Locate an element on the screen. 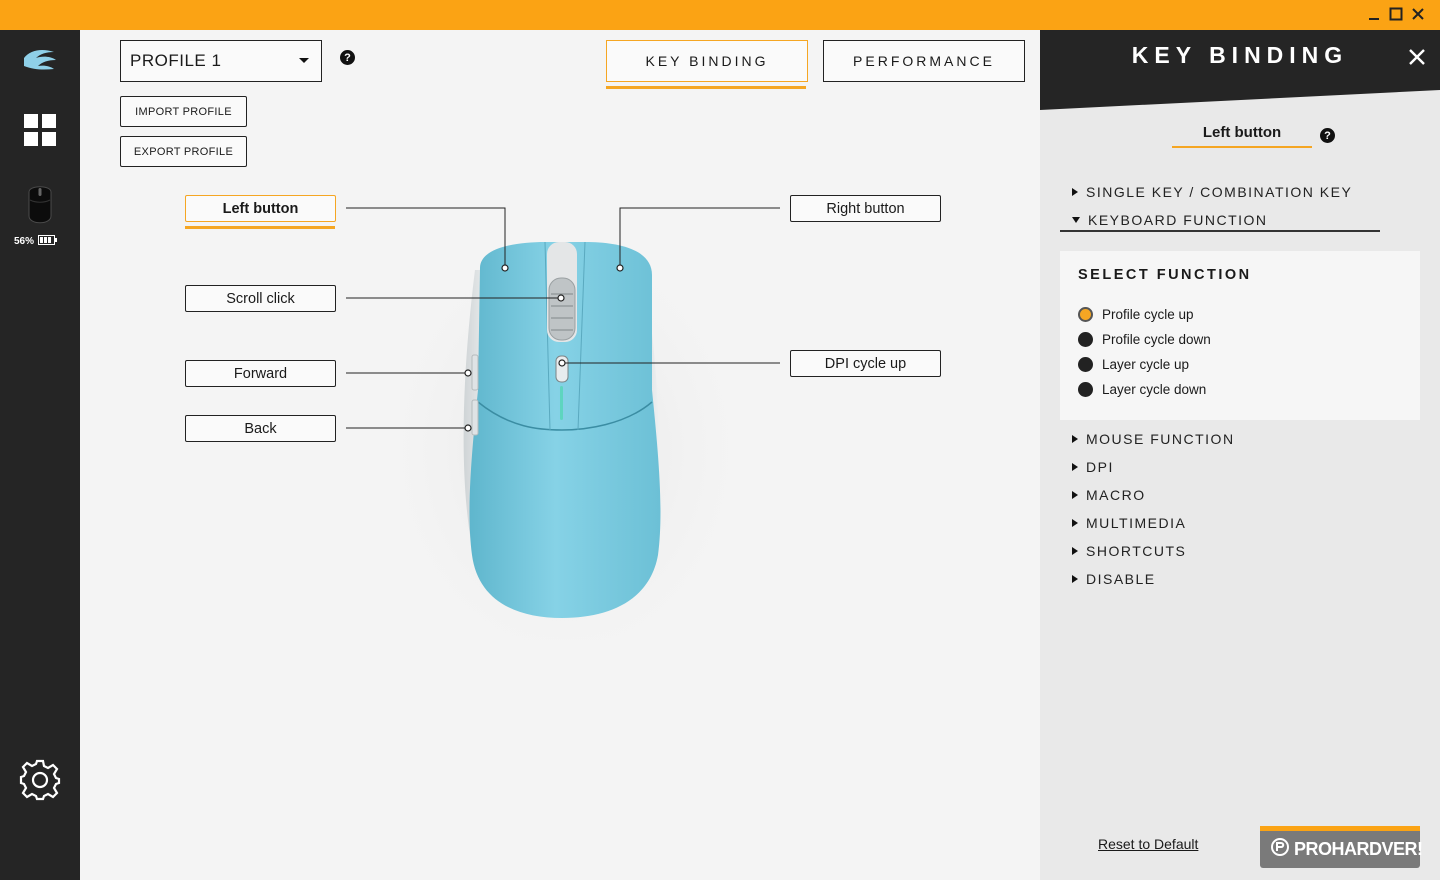  category-shortcuts: SHORTCUTS is located at coordinates (1129, 551).